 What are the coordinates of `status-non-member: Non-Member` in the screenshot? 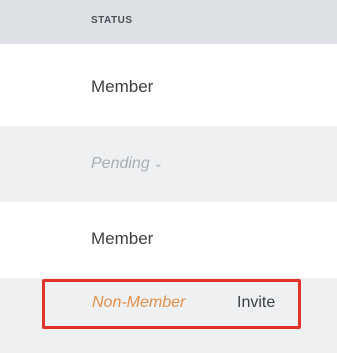 It's located at (139, 302).